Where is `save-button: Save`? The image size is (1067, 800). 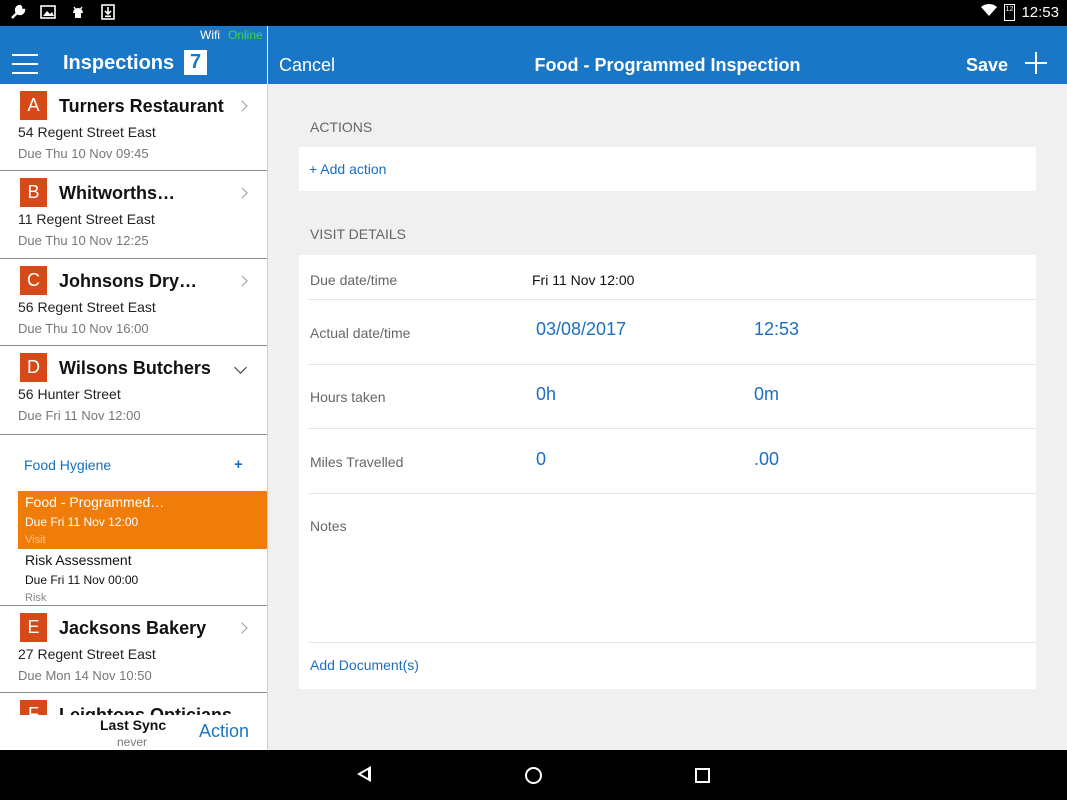 save-button: Save is located at coordinates (987, 65).